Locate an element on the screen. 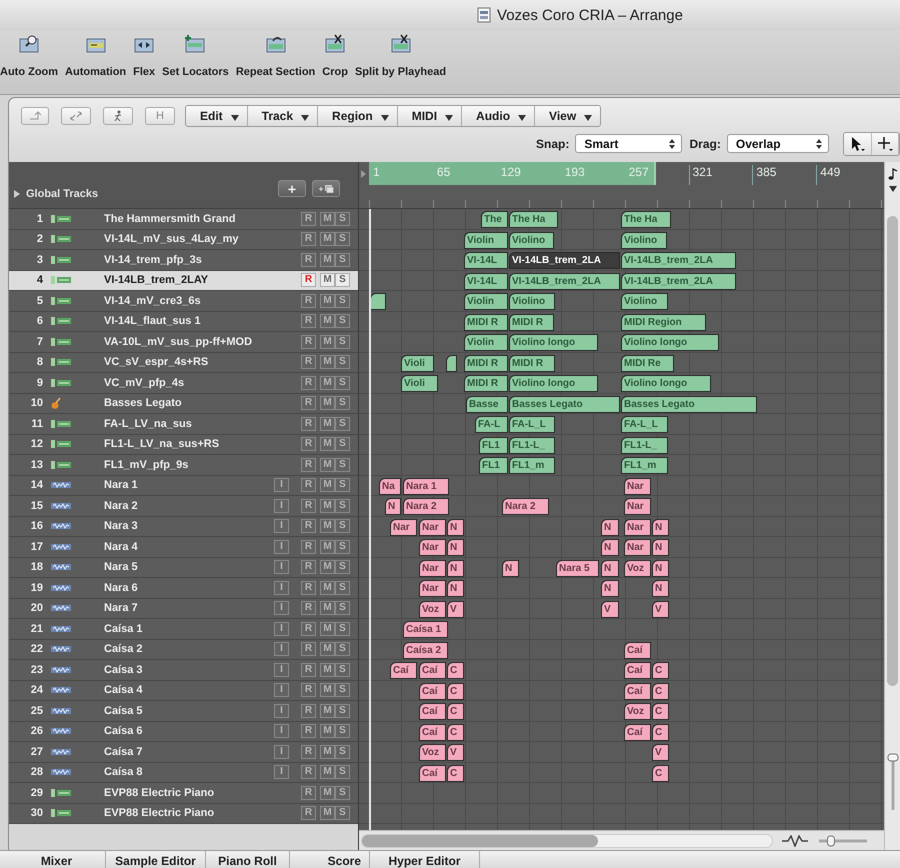 This screenshot has height=868, width=900. region: VI-14LB_trem_2LA is located at coordinates (564, 260).